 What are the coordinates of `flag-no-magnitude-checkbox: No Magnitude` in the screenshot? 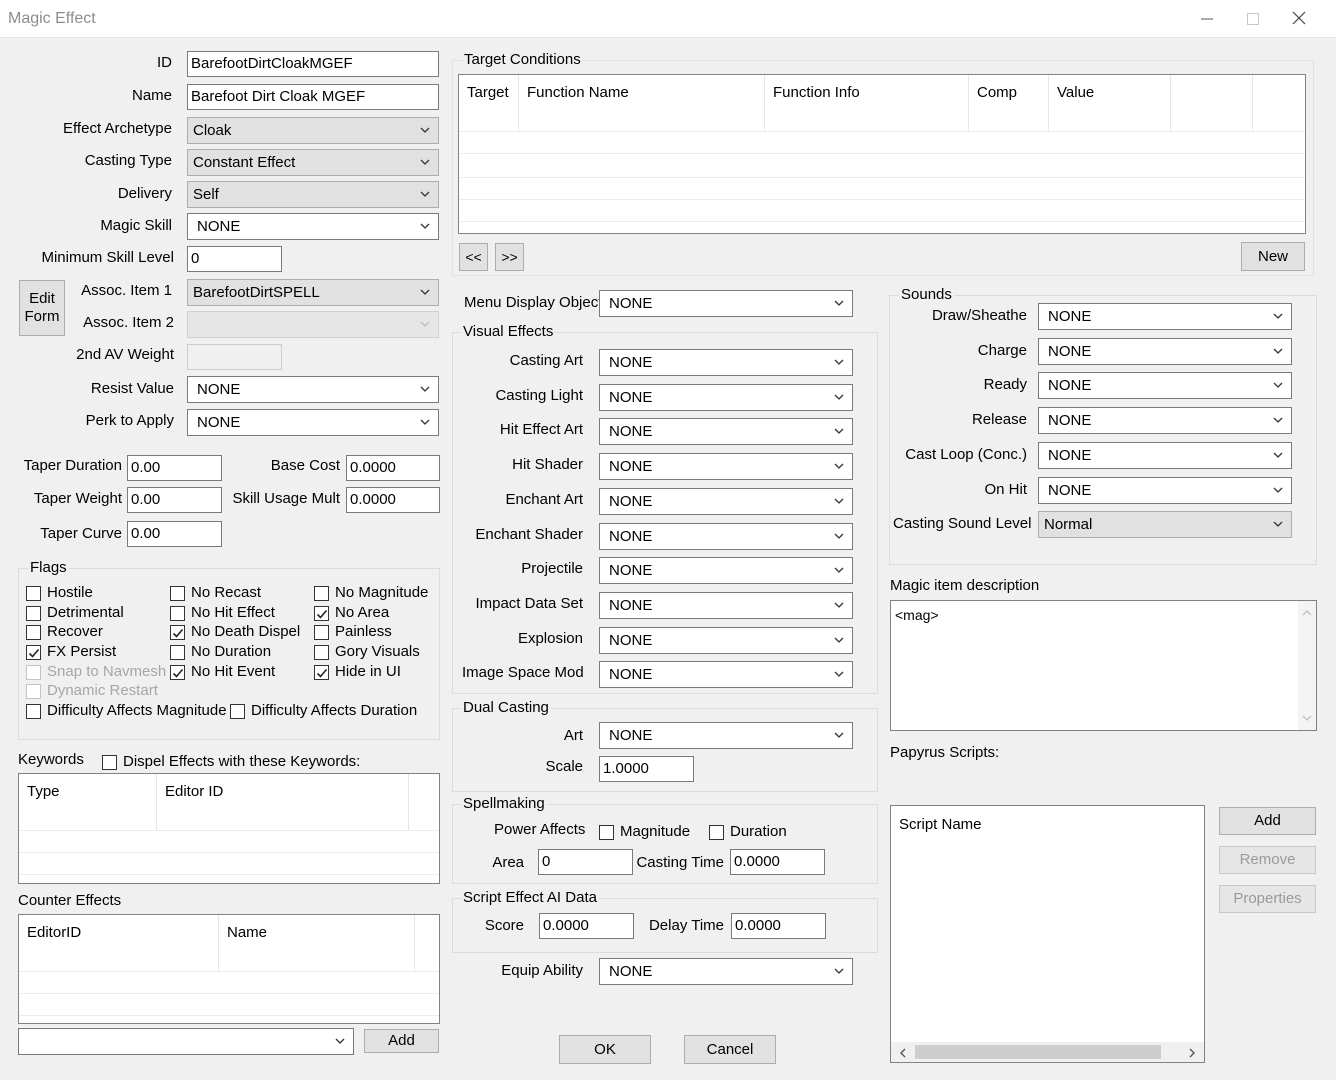 It's located at (371, 593).